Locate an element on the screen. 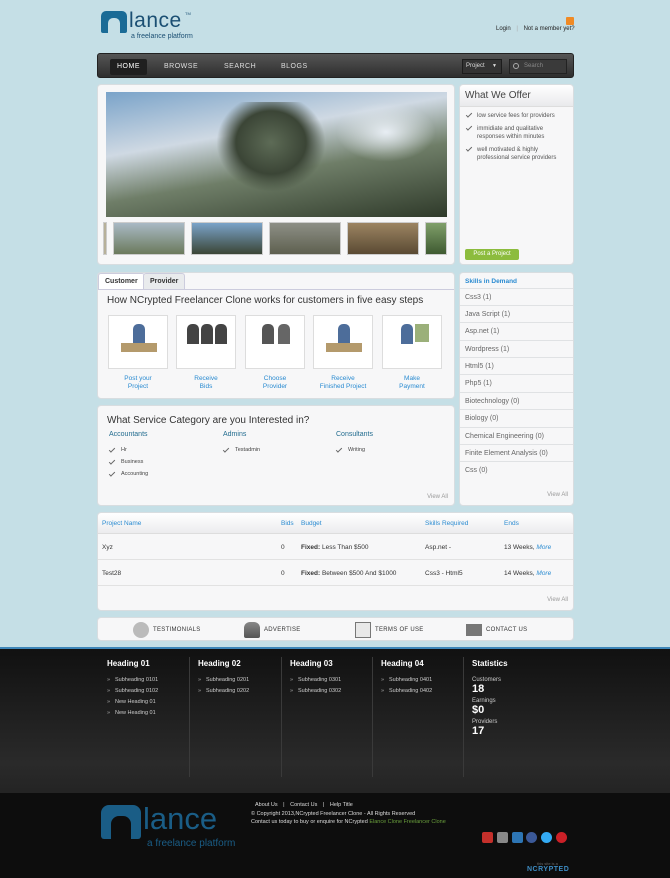  category-item: Testadmin is located at coordinates (241, 449).